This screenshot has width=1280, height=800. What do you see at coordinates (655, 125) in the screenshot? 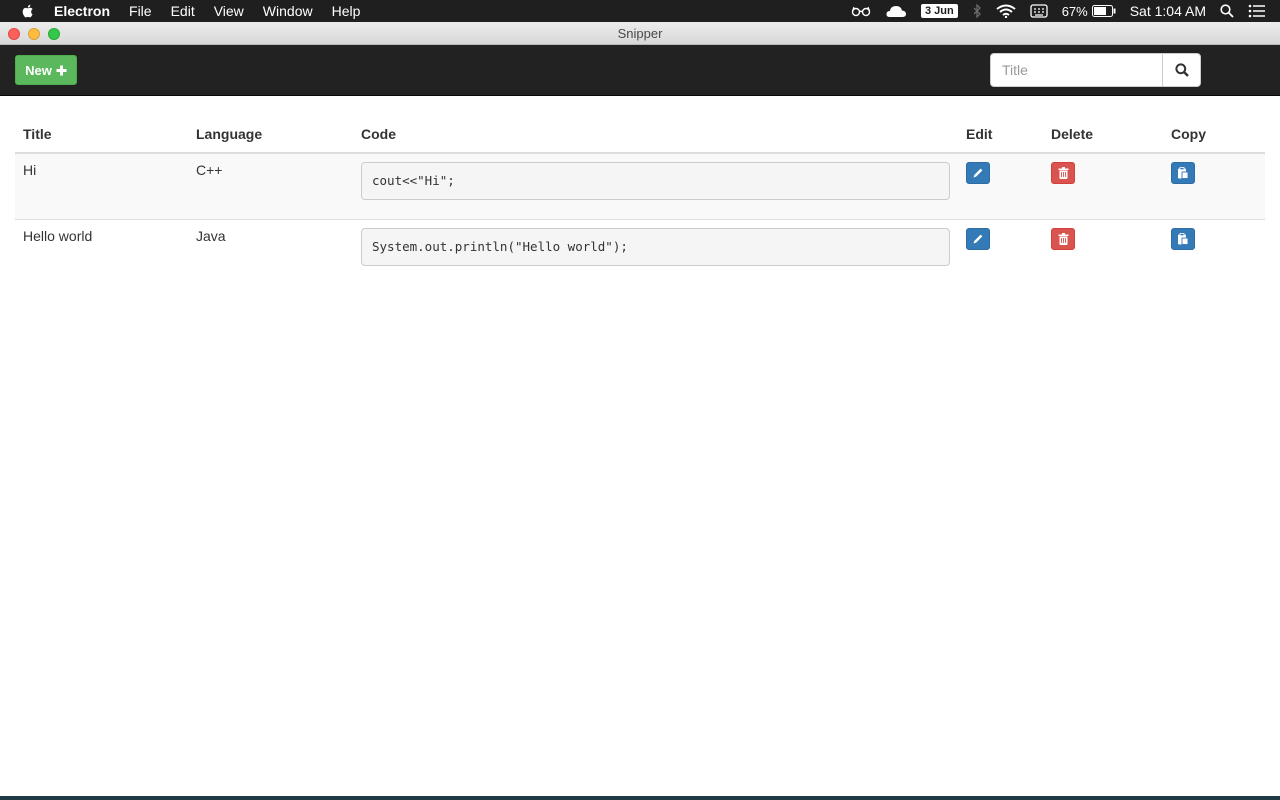
I see `column-header-code: Code` at bounding box center [655, 125].